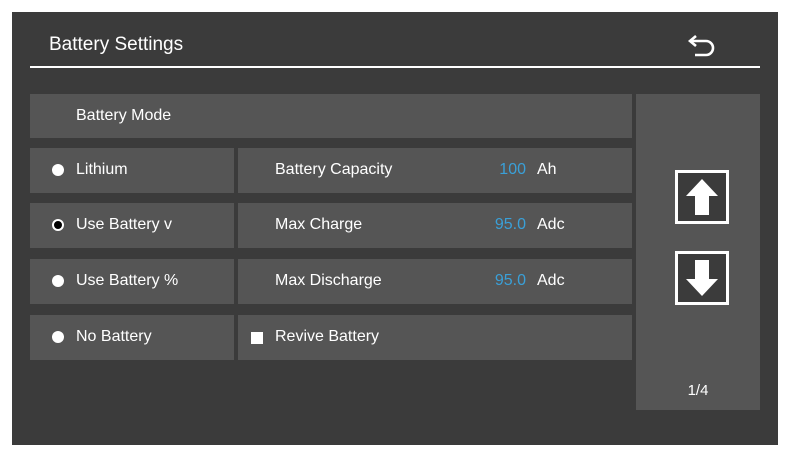  What do you see at coordinates (331, 116) in the screenshot?
I see `battery-mode-header: Battery Mode` at bounding box center [331, 116].